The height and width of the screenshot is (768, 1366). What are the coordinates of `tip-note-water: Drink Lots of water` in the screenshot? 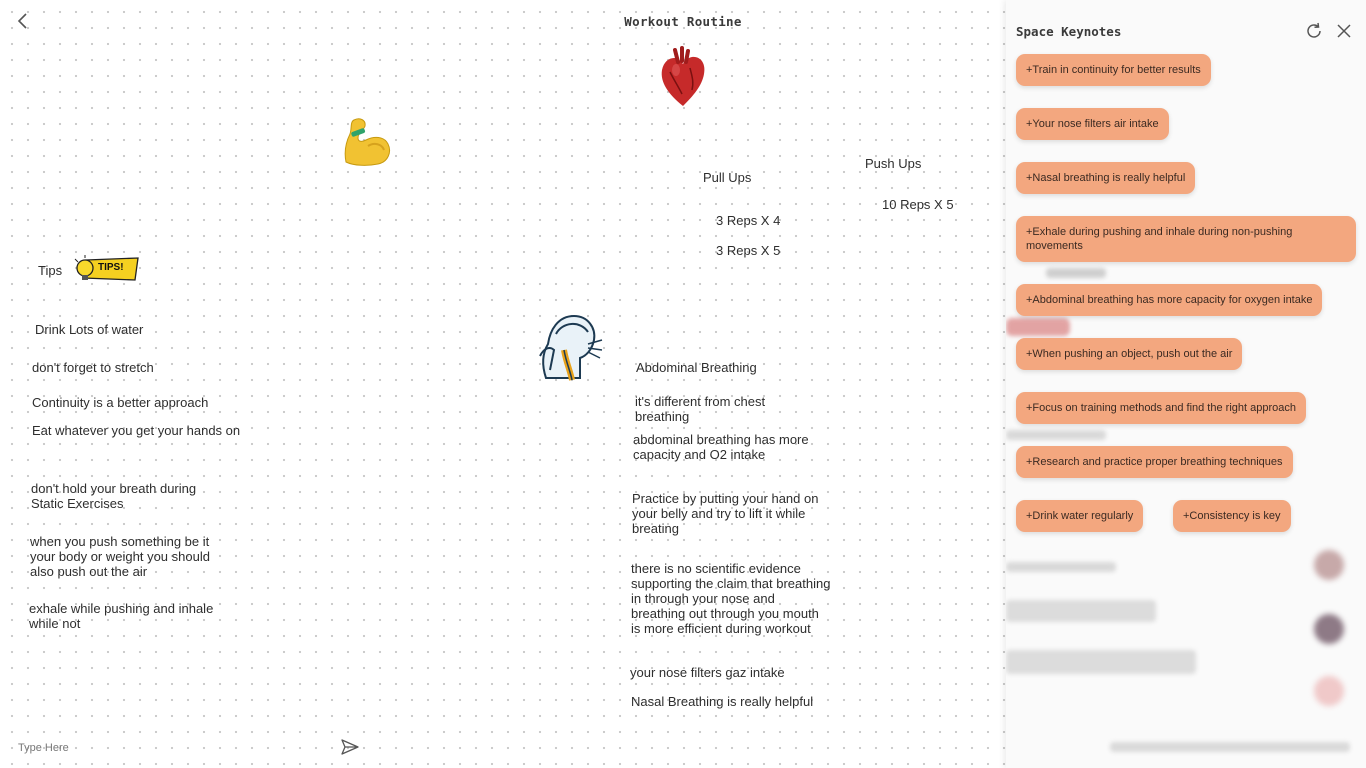 It's located at (135, 329).